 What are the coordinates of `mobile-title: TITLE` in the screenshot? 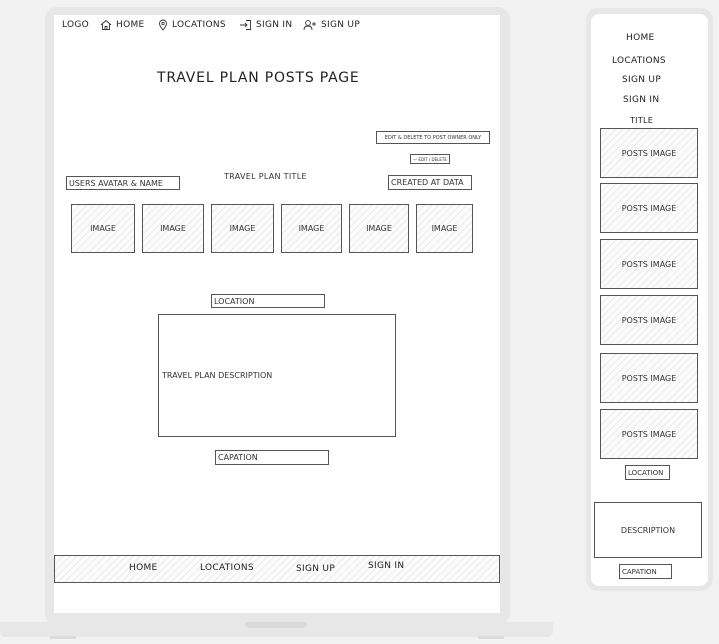 It's located at (642, 120).